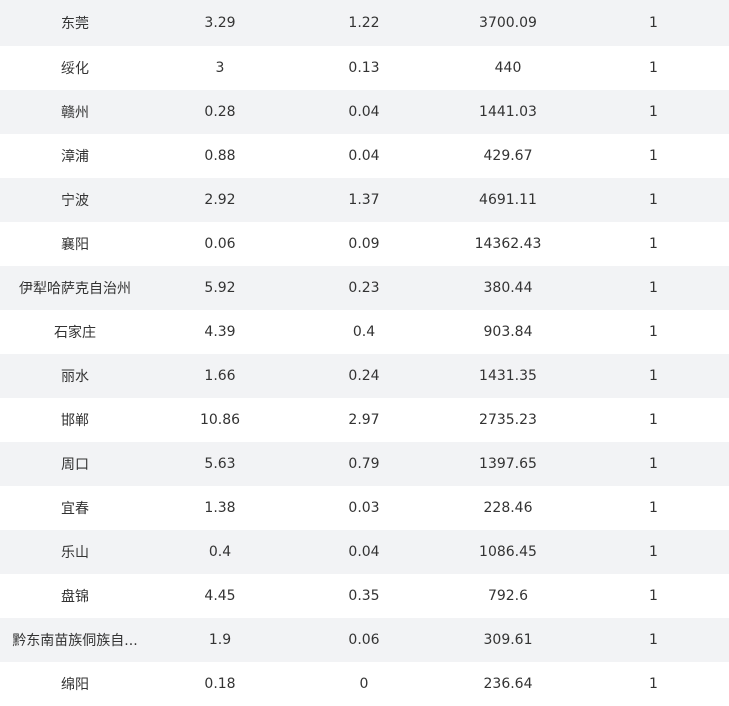 This screenshot has height=706, width=729. I want to click on table-row: 襄阳 0.06 0.09 14362.43 1, so click(364, 244).